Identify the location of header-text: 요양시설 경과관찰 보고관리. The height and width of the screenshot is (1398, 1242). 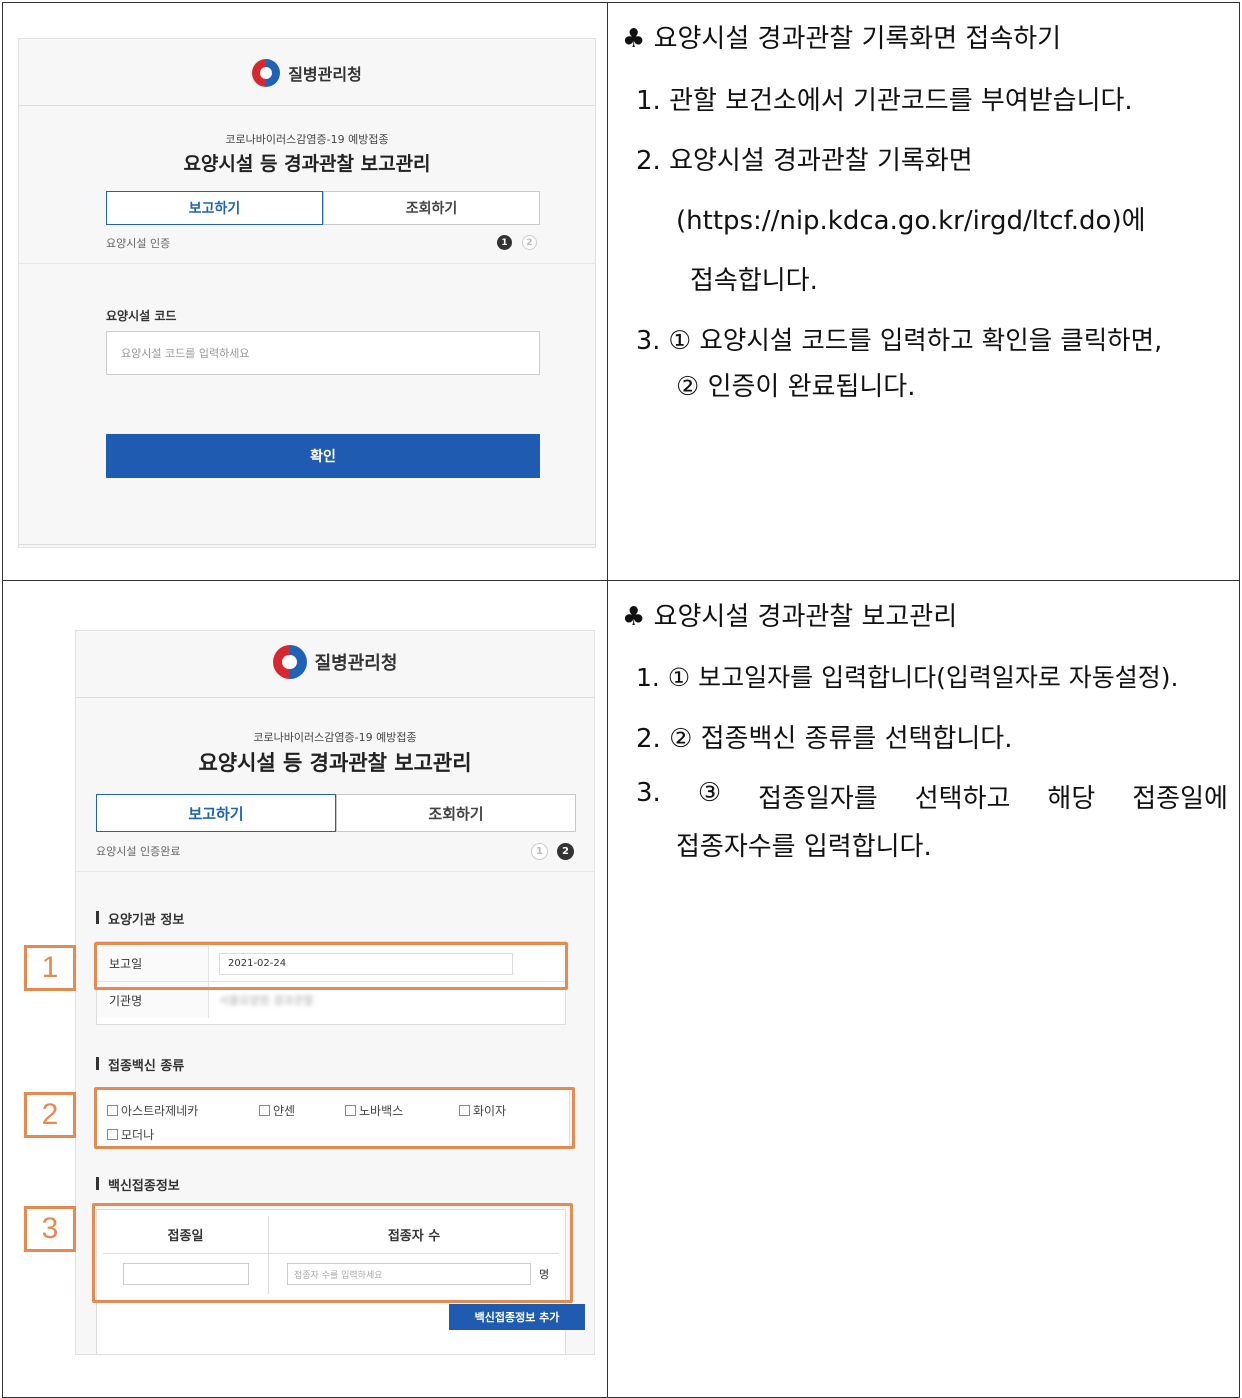
(805, 617).